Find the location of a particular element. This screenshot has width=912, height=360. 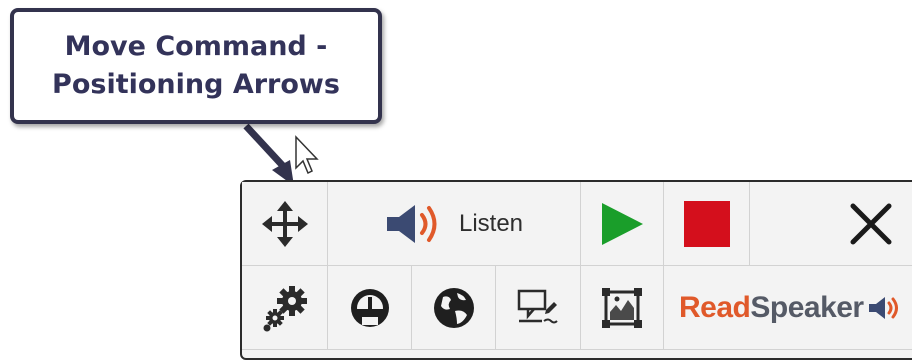

brand-read: Read is located at coordinates (715, 307).